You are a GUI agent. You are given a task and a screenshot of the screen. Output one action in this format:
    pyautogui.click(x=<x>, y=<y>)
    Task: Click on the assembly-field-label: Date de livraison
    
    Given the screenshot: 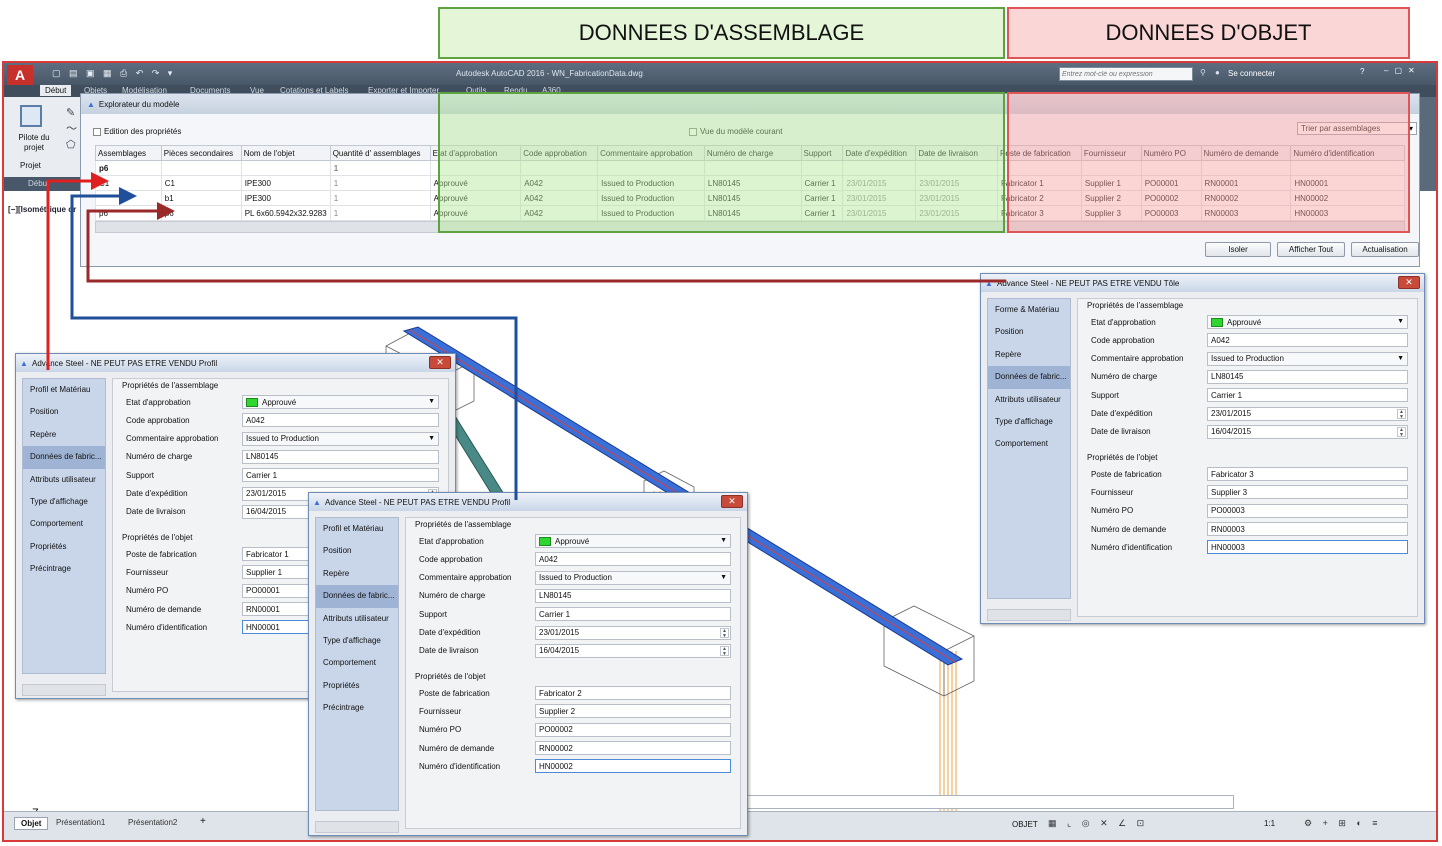 What is the action you would take?
    pyautogui.click(x=156, y=512)
    